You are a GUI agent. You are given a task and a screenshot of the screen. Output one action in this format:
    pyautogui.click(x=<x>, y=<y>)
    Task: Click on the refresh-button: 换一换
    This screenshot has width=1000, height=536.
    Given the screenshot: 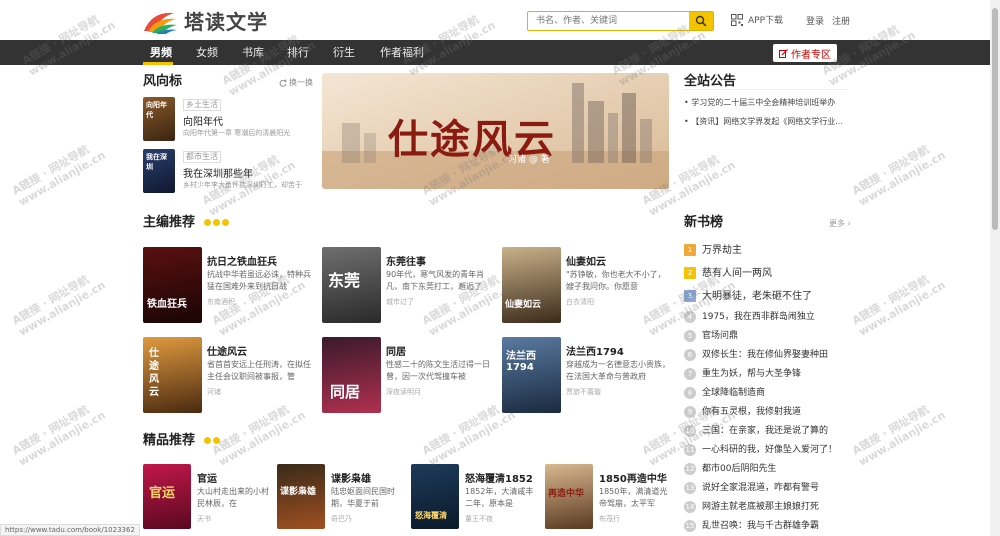 What is the action you would take?
    pyautogui.click(x=296, y=82)
    